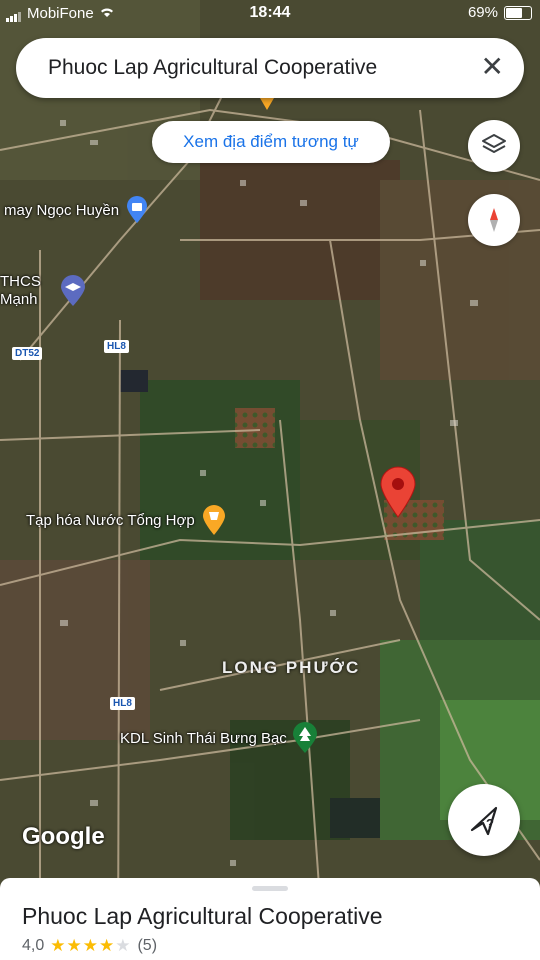 This screenshot has height=960, width=540. I want to click on poi-grocery-label: Tạp hóa Nước Tổng Hợp, so click(110, 520).